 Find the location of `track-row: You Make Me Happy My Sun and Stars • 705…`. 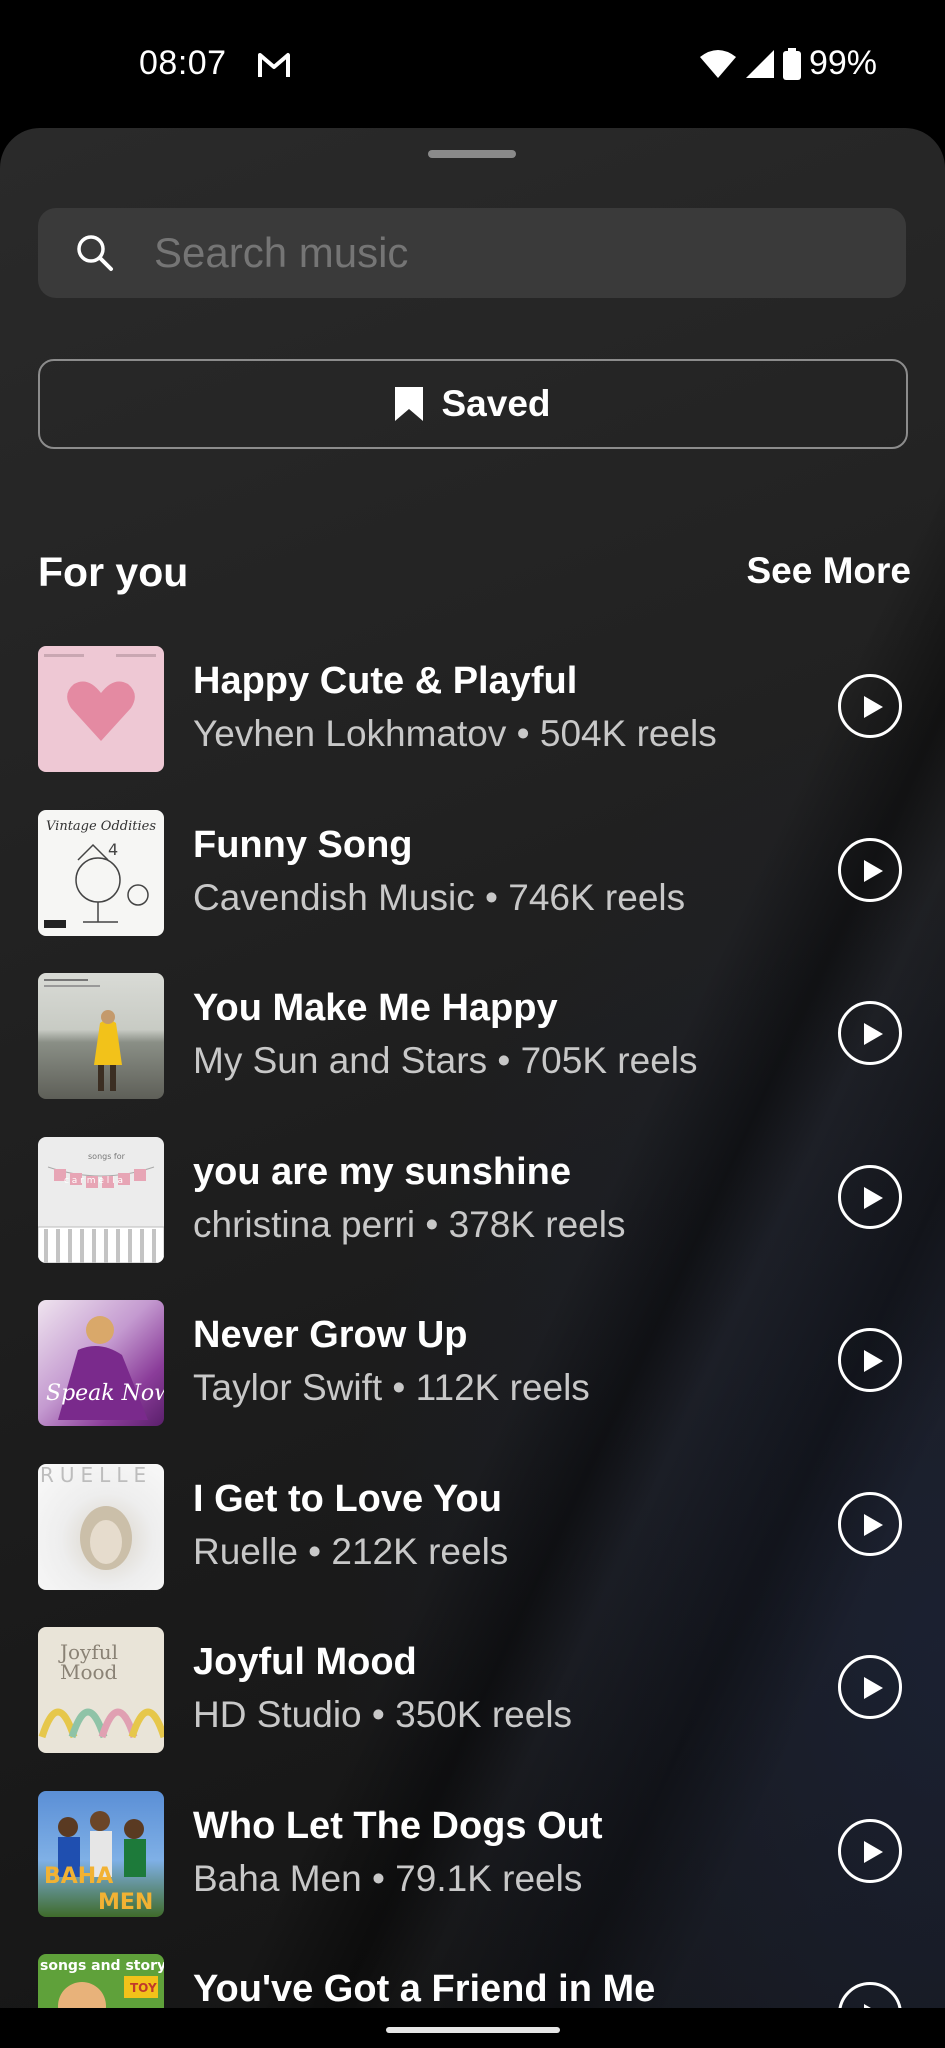

track-row: You Make Me Happy My Sun and Stars • 705… is located at coordinates (472, 1055).